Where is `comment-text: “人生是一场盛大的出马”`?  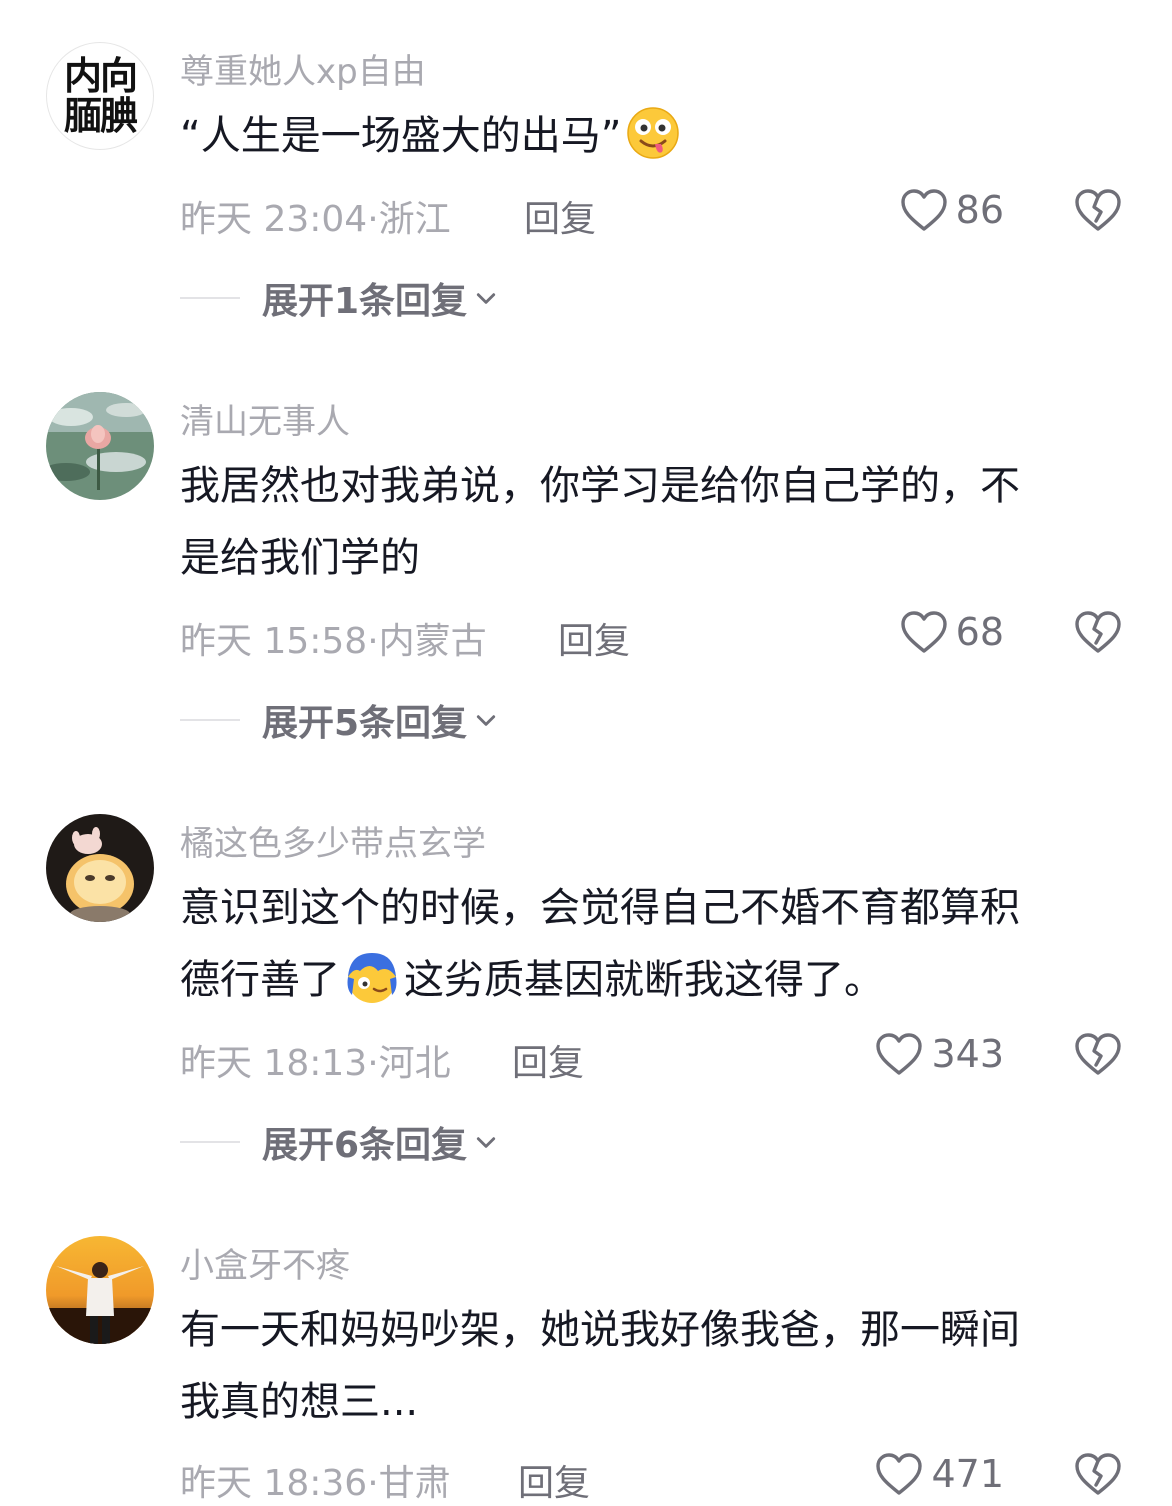 comment-text: “人生是一场盛大的出马” is located at coordinates (650, 136).